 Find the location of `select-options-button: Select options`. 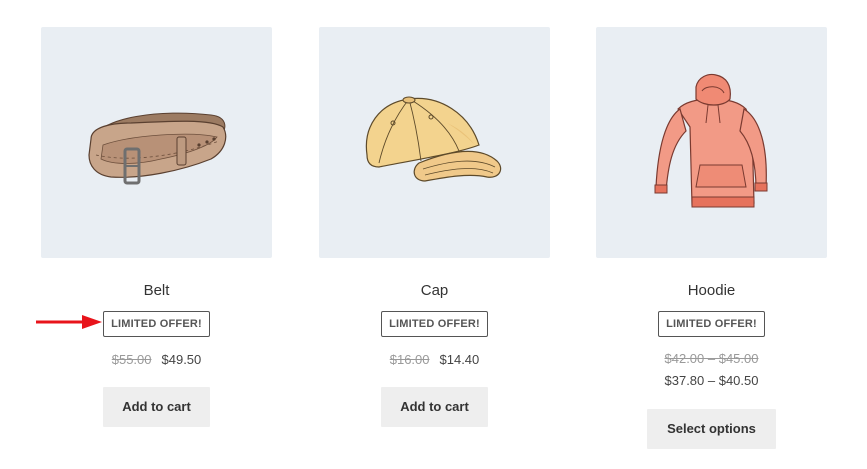

select-options-button: Select options is located at coordinates (711, 429).